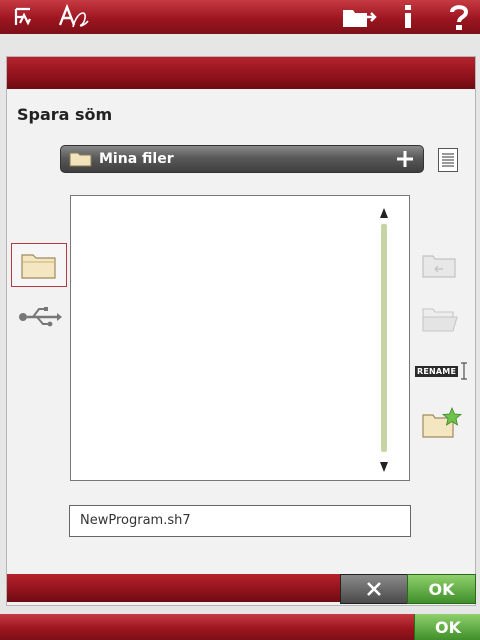 This screenshot has width=480, height=640. I want to click on bottom-bar, so click(240, 627).